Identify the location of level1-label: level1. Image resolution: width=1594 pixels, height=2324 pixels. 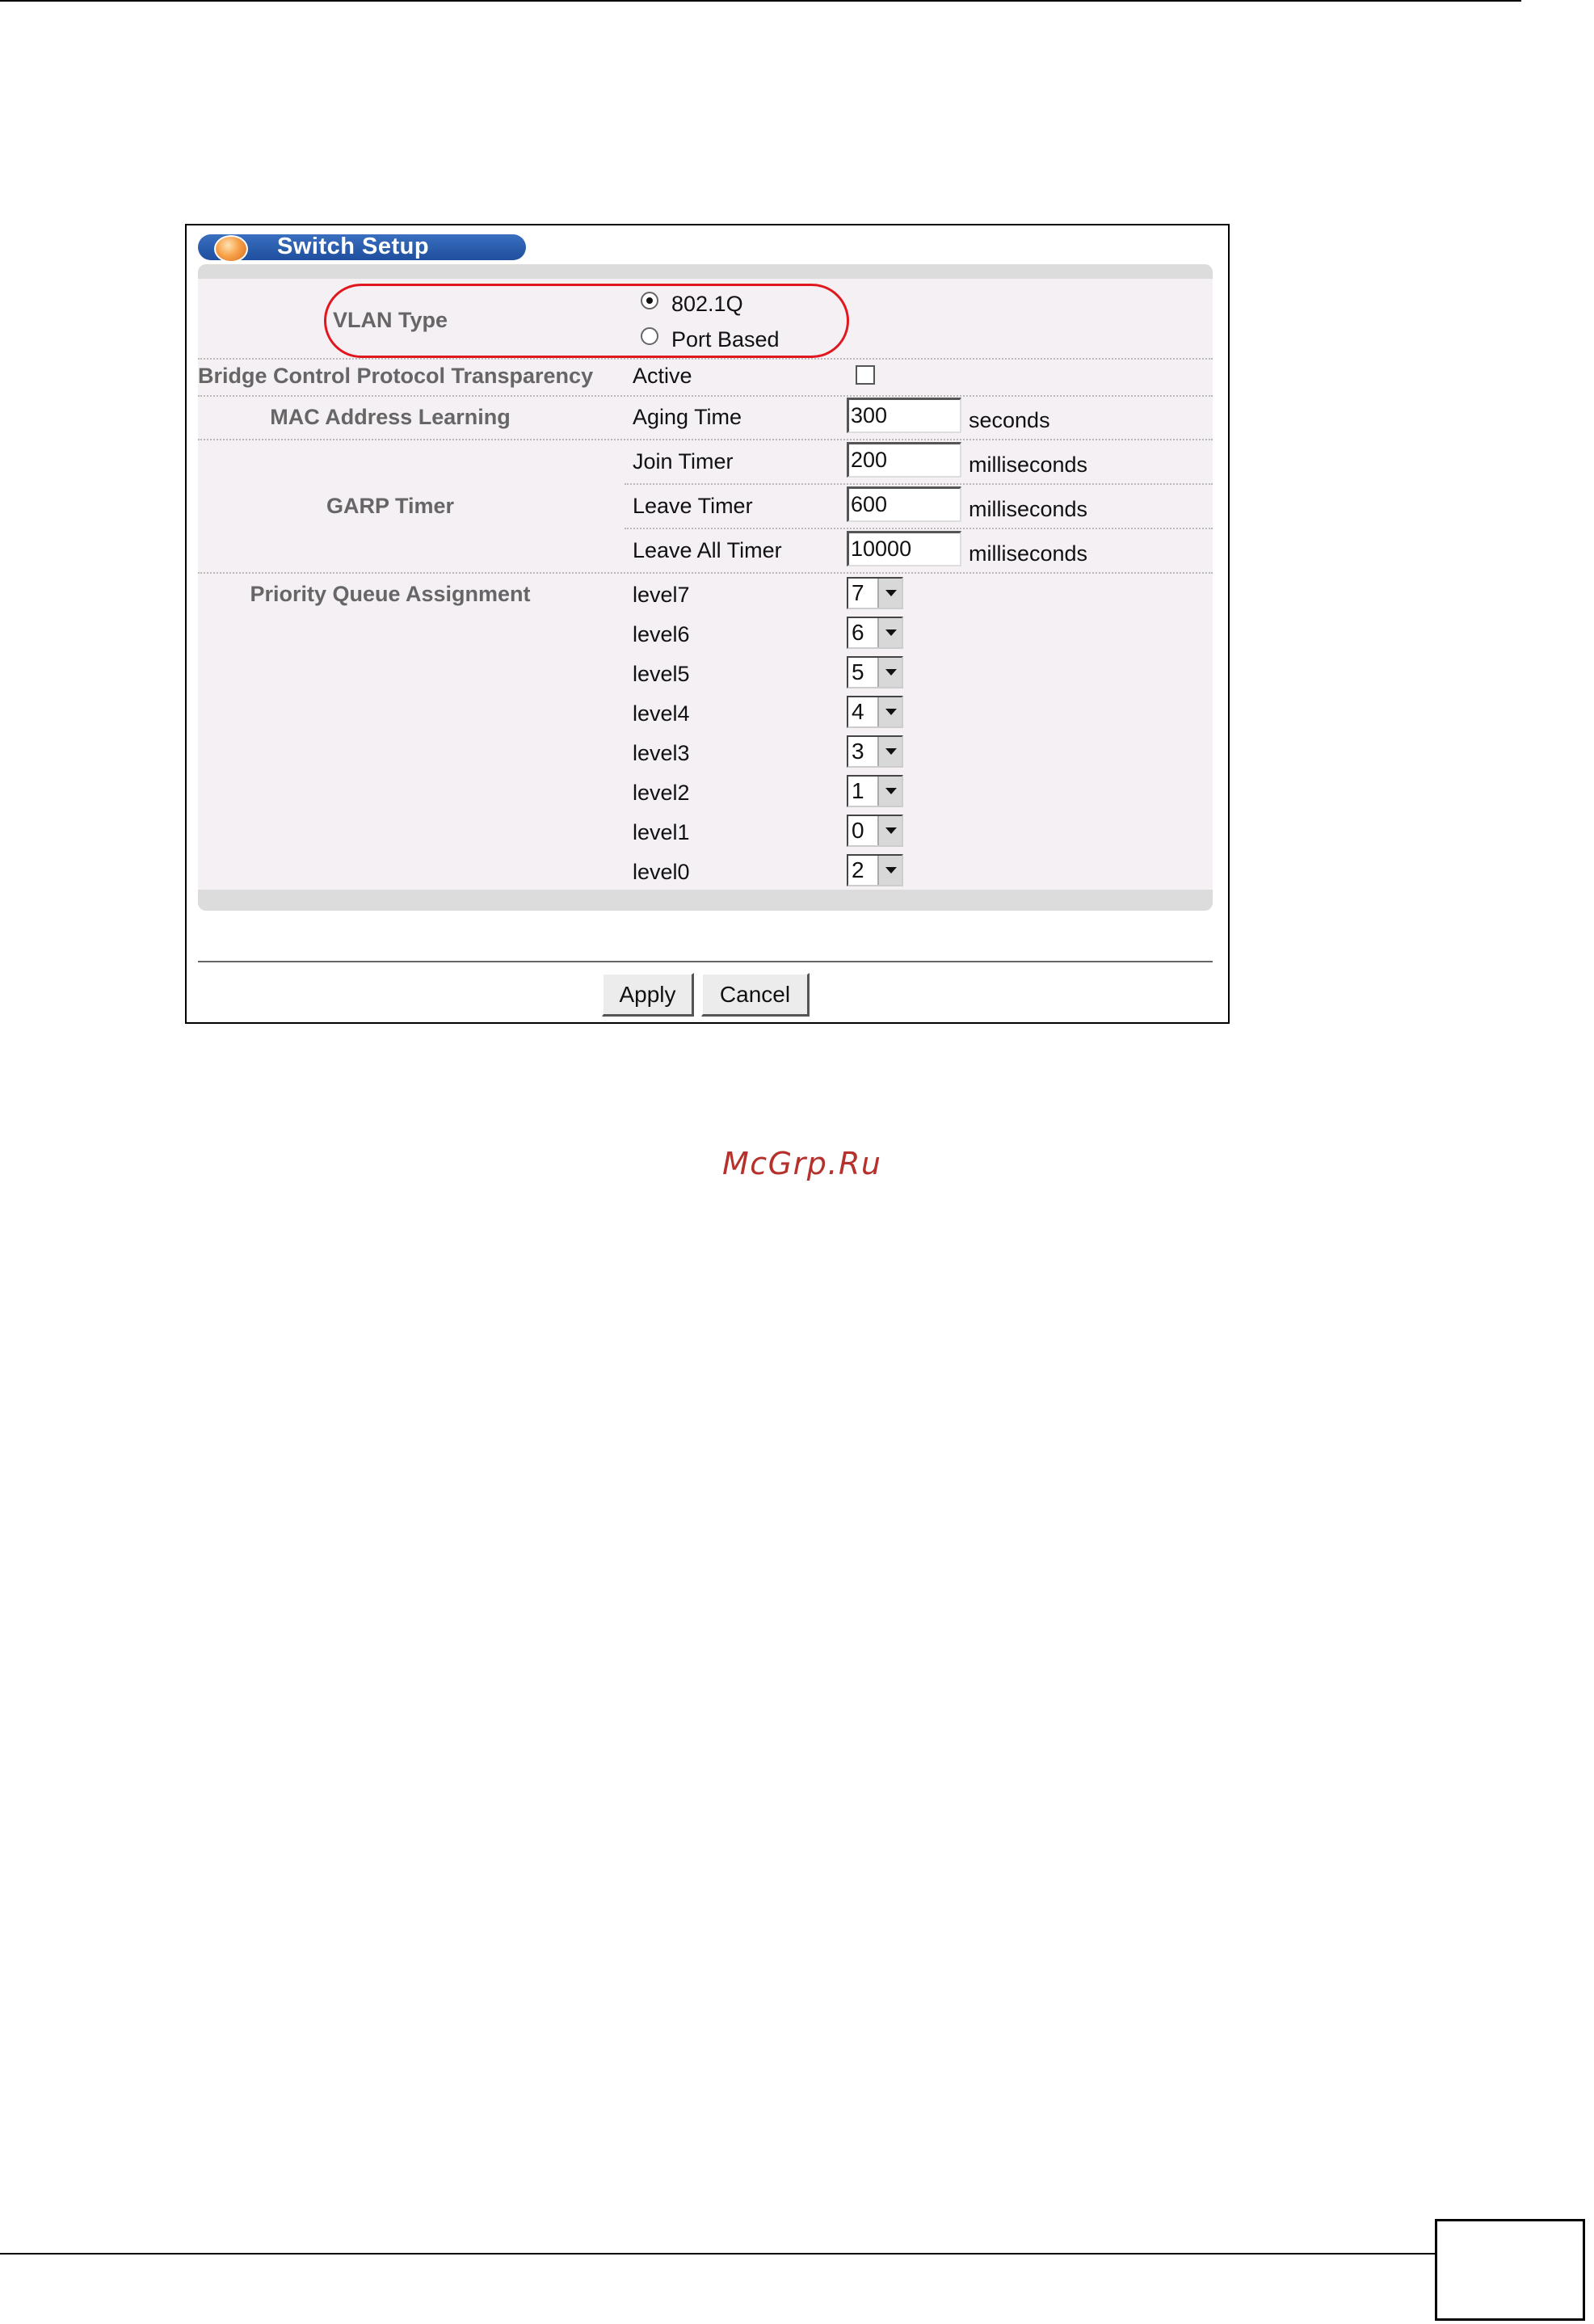
(661, 832).